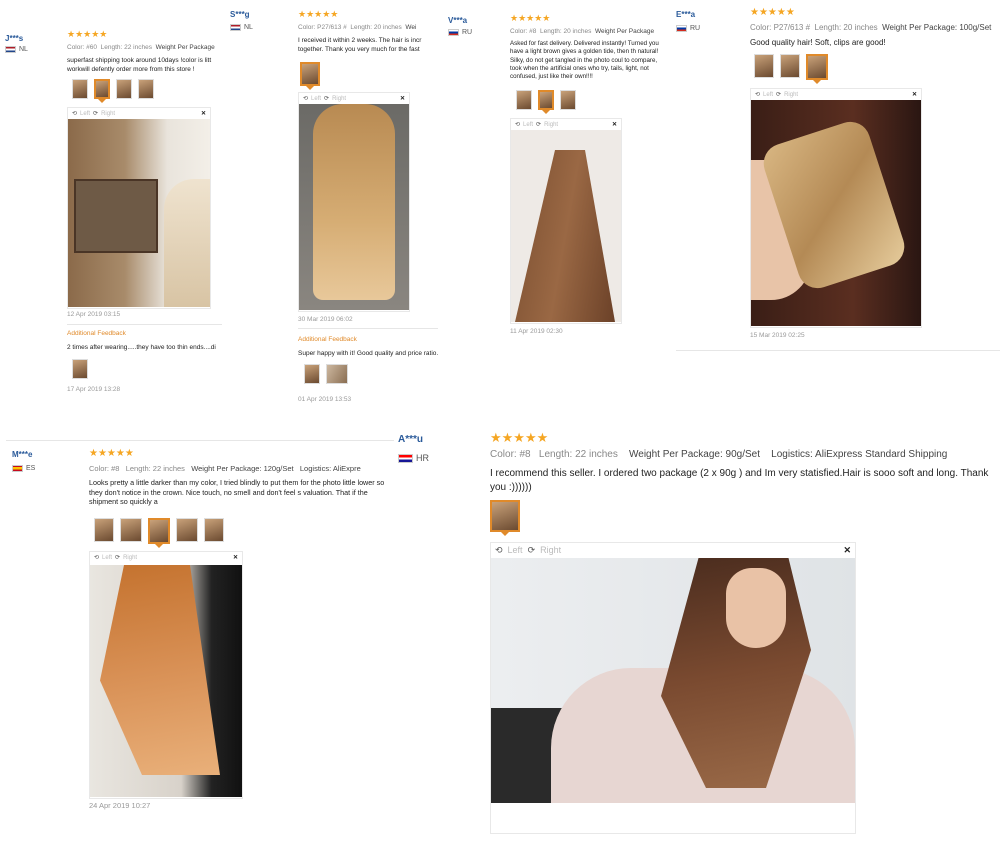 The image size is (1000, 856). What do you see at coordinates (242, 468) in the screenshot?
I see `meta-weight: Weight Per Package: 120g/Set` at bounding box center [242, 468].